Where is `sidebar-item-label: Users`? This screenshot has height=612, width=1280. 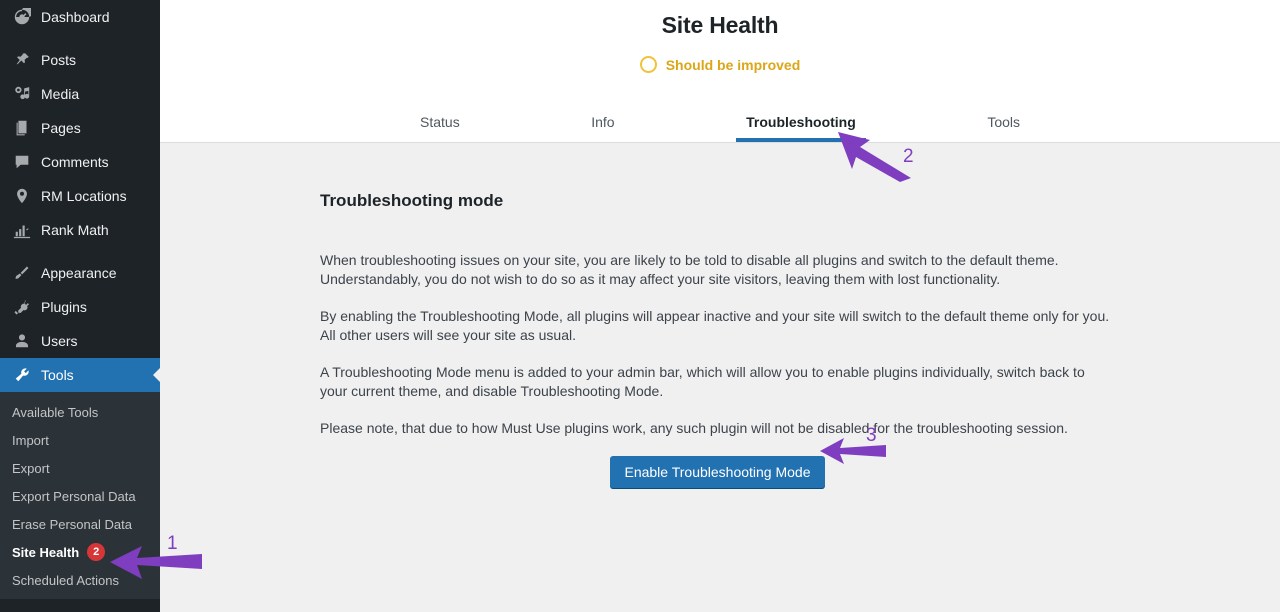
sidebar-item-label: Users is located at coordinates (59, 341).